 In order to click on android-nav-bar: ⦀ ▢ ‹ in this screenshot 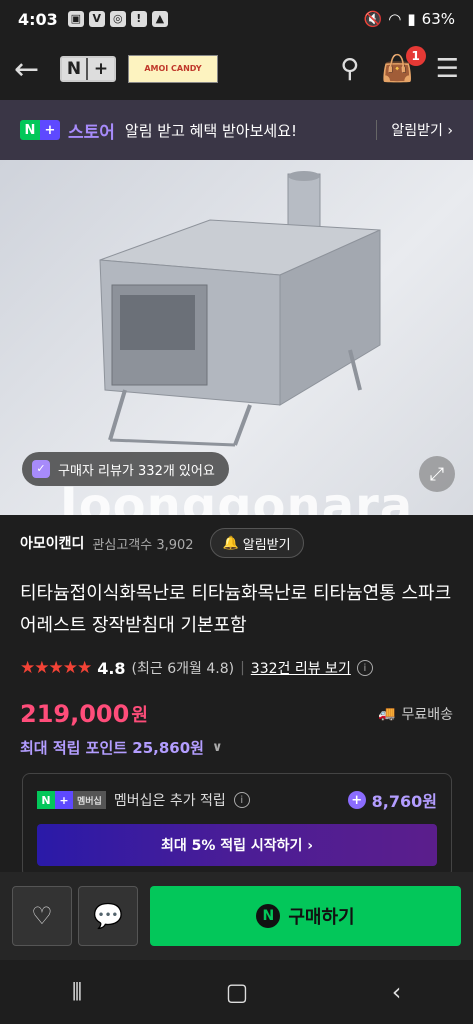, I will do `click(236, 992)`.